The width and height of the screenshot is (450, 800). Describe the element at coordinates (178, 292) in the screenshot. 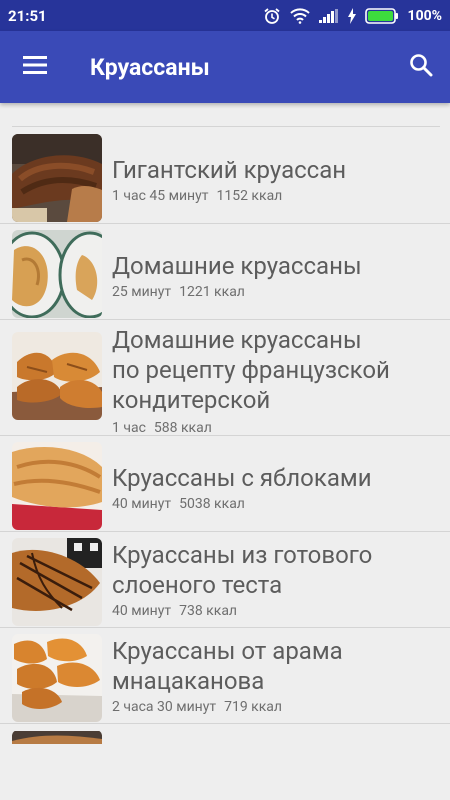

I see `recipe-meta: 25 минут 1221 ккал` at that location.